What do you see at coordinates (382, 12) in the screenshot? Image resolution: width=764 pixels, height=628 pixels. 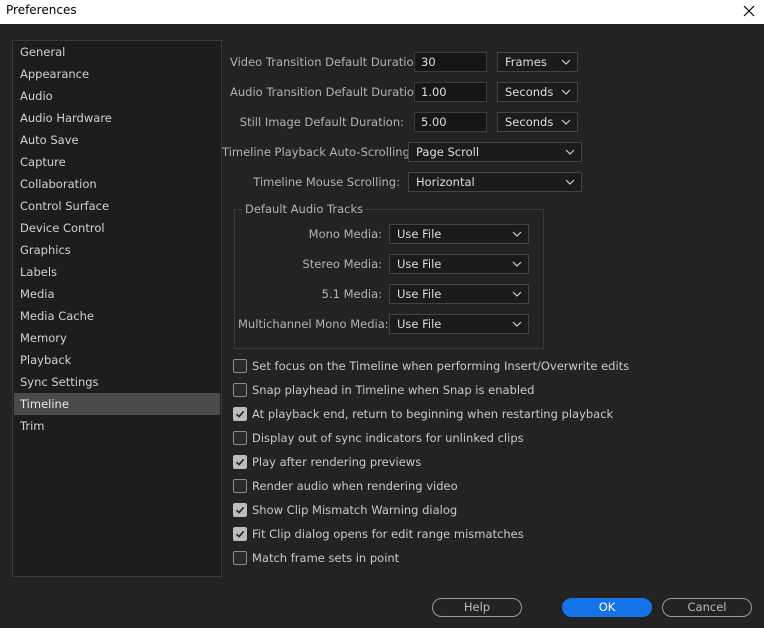 I see `title-bar: Preferences` at bounding box center [382, 12].